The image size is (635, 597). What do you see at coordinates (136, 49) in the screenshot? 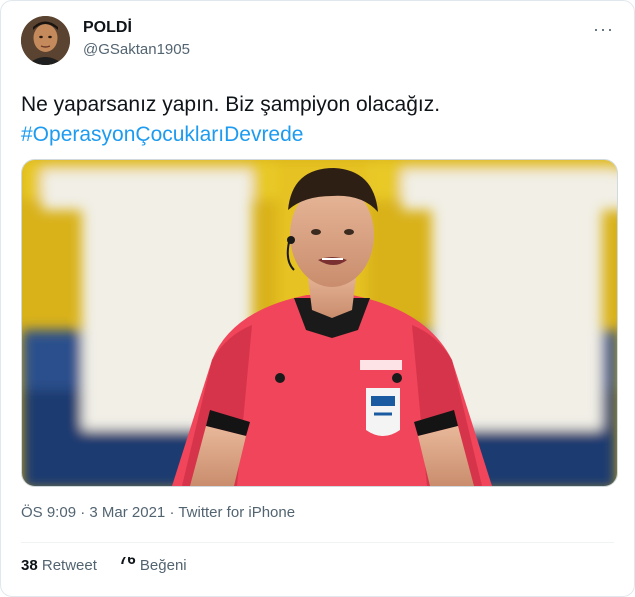
I see `user-handle: @GSaktan1905` at bounding box center [136, 49].